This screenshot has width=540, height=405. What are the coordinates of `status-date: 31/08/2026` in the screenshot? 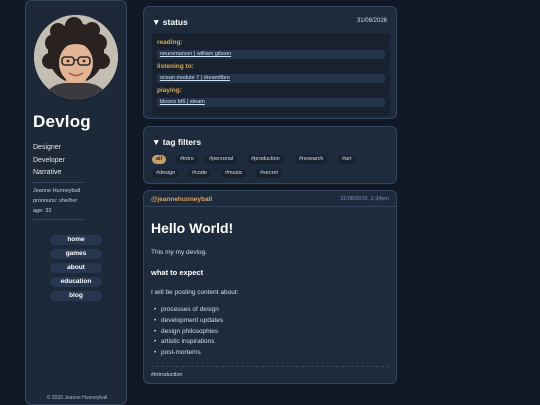 It's located at (371, 21).